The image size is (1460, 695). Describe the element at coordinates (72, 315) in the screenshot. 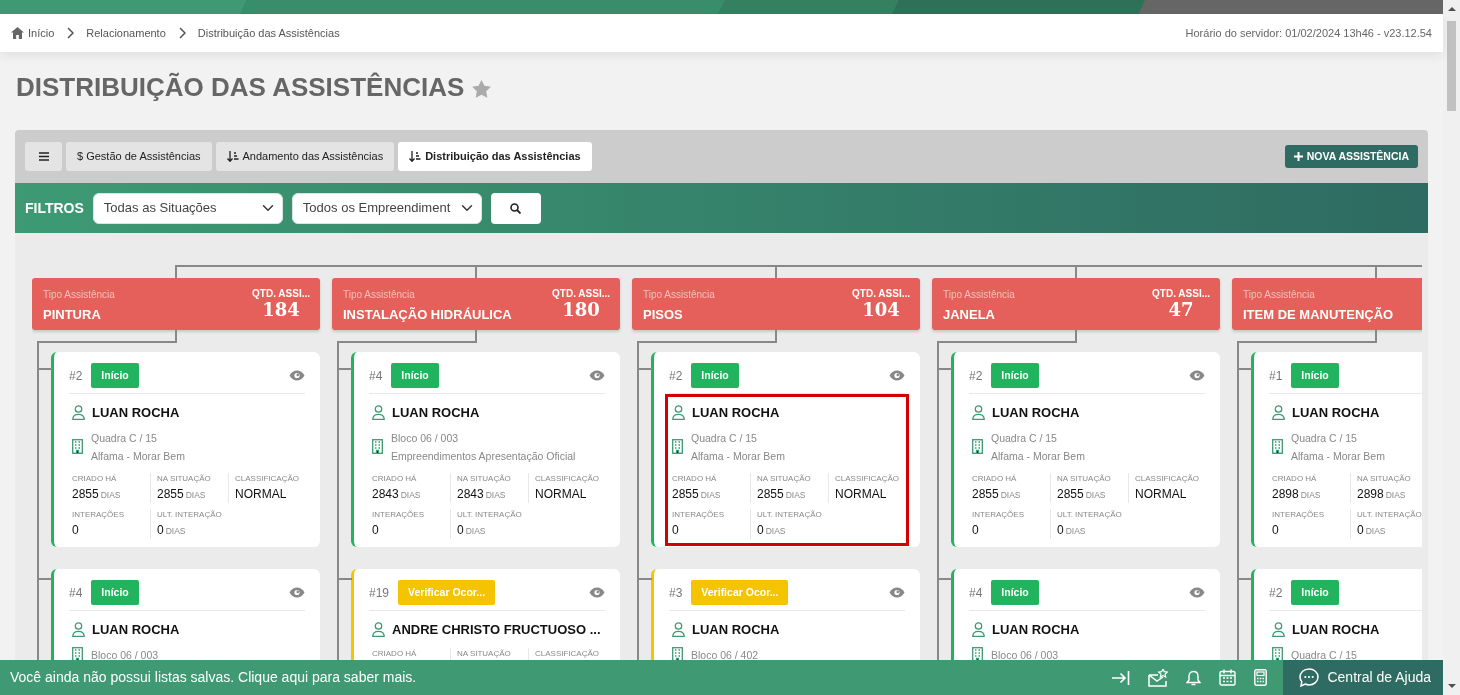

I see `column-title: PINTURA` at that location.